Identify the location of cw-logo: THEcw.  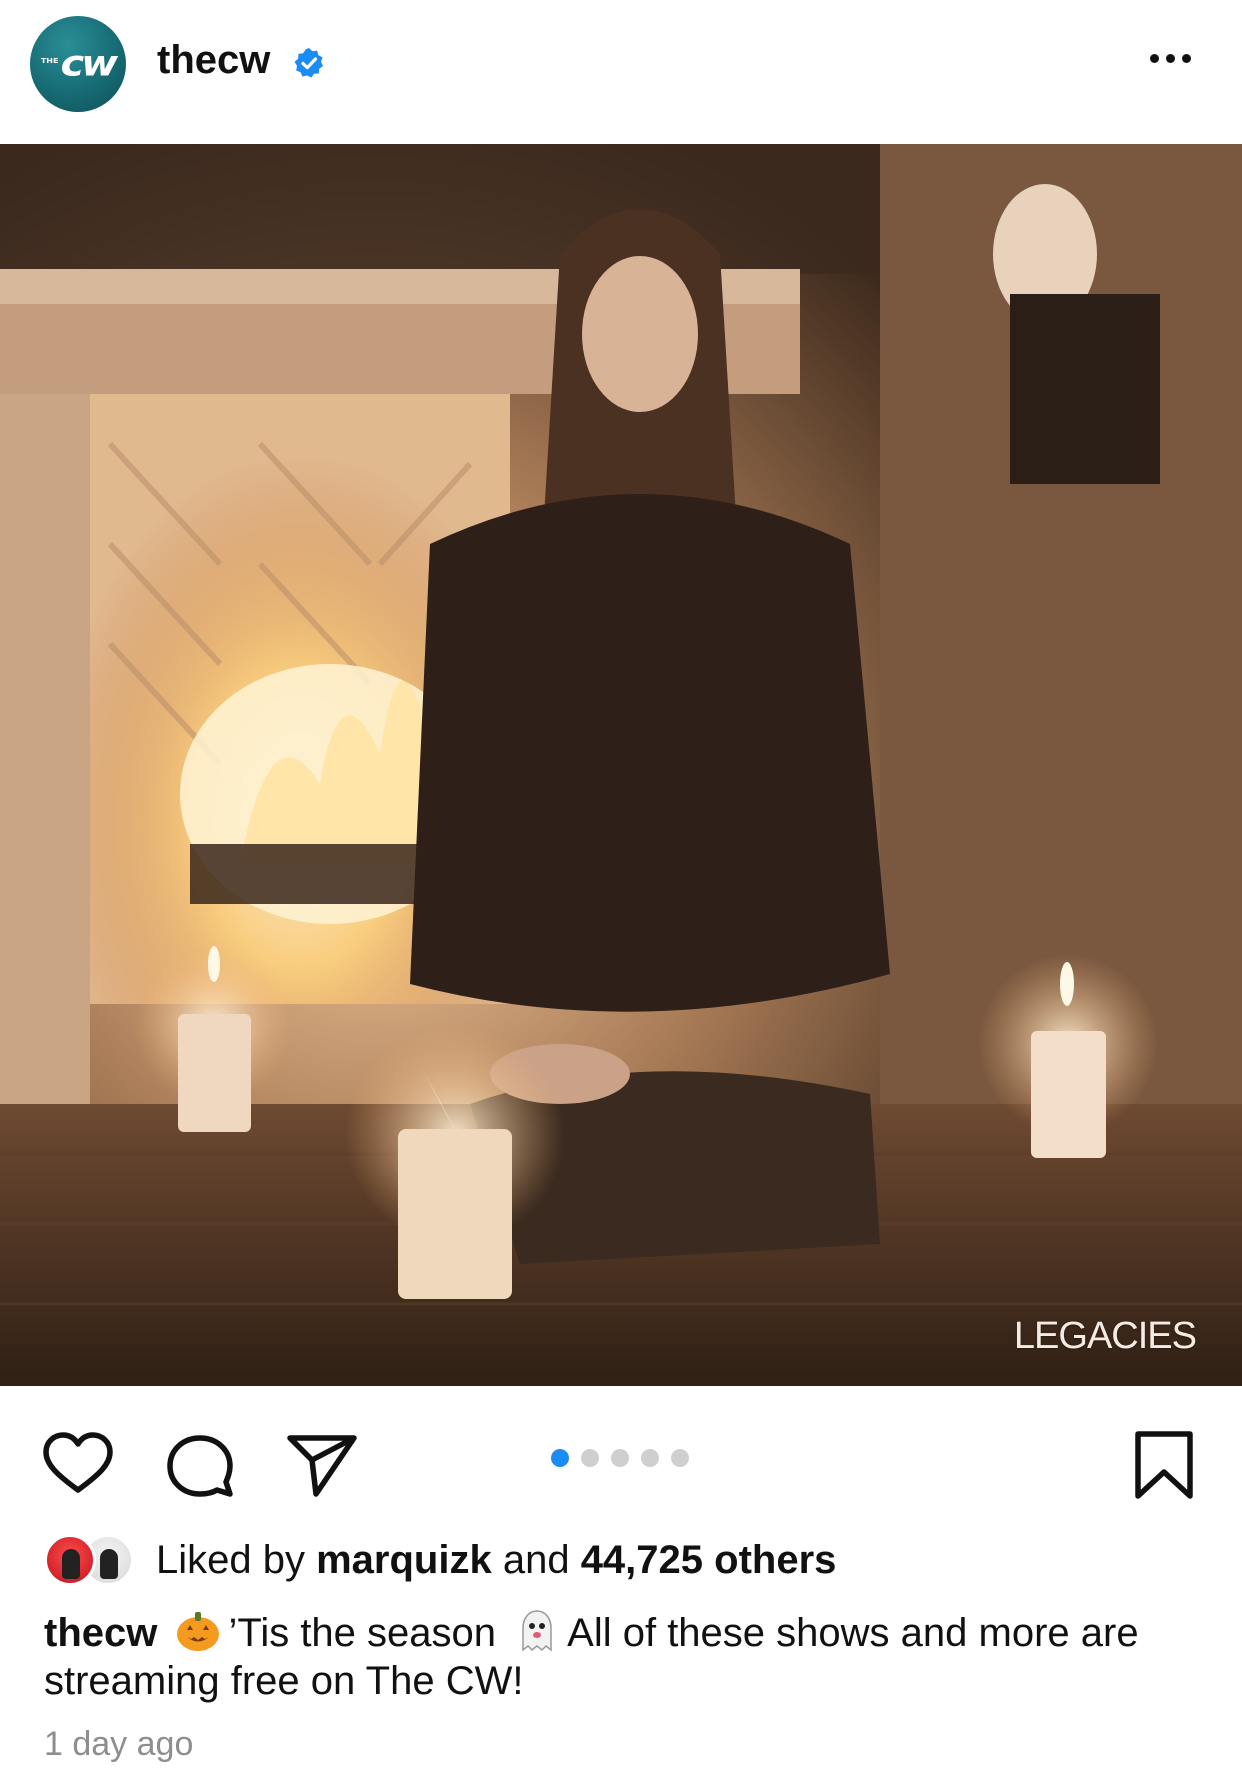
(79, 64).